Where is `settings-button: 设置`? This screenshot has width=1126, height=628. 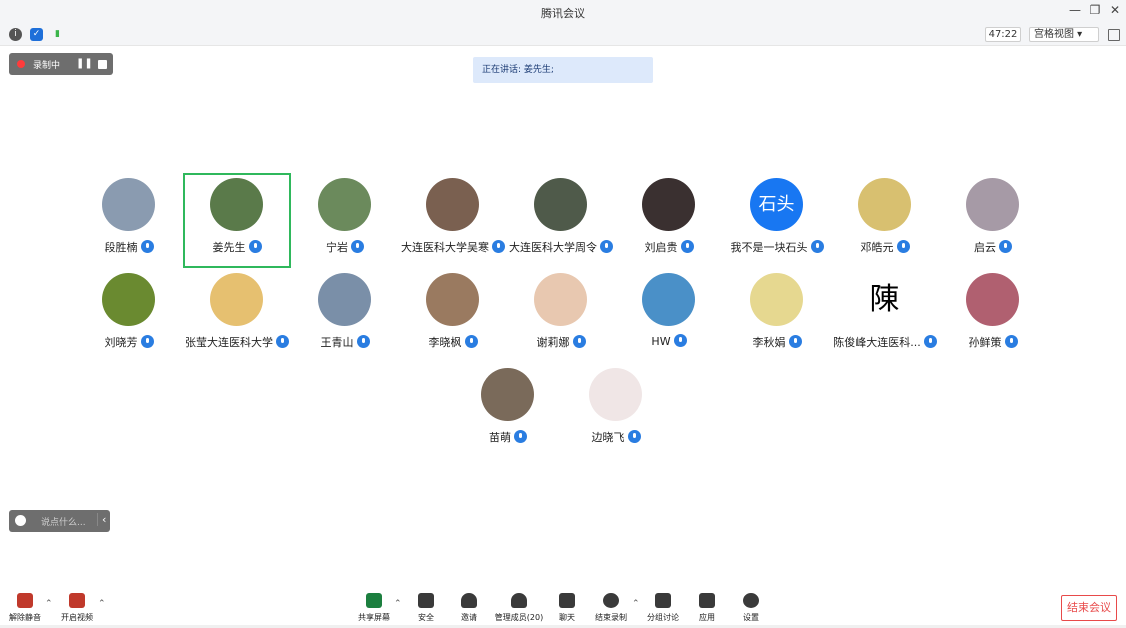
settings-button: 设置 is located at coordinates (751, 608).